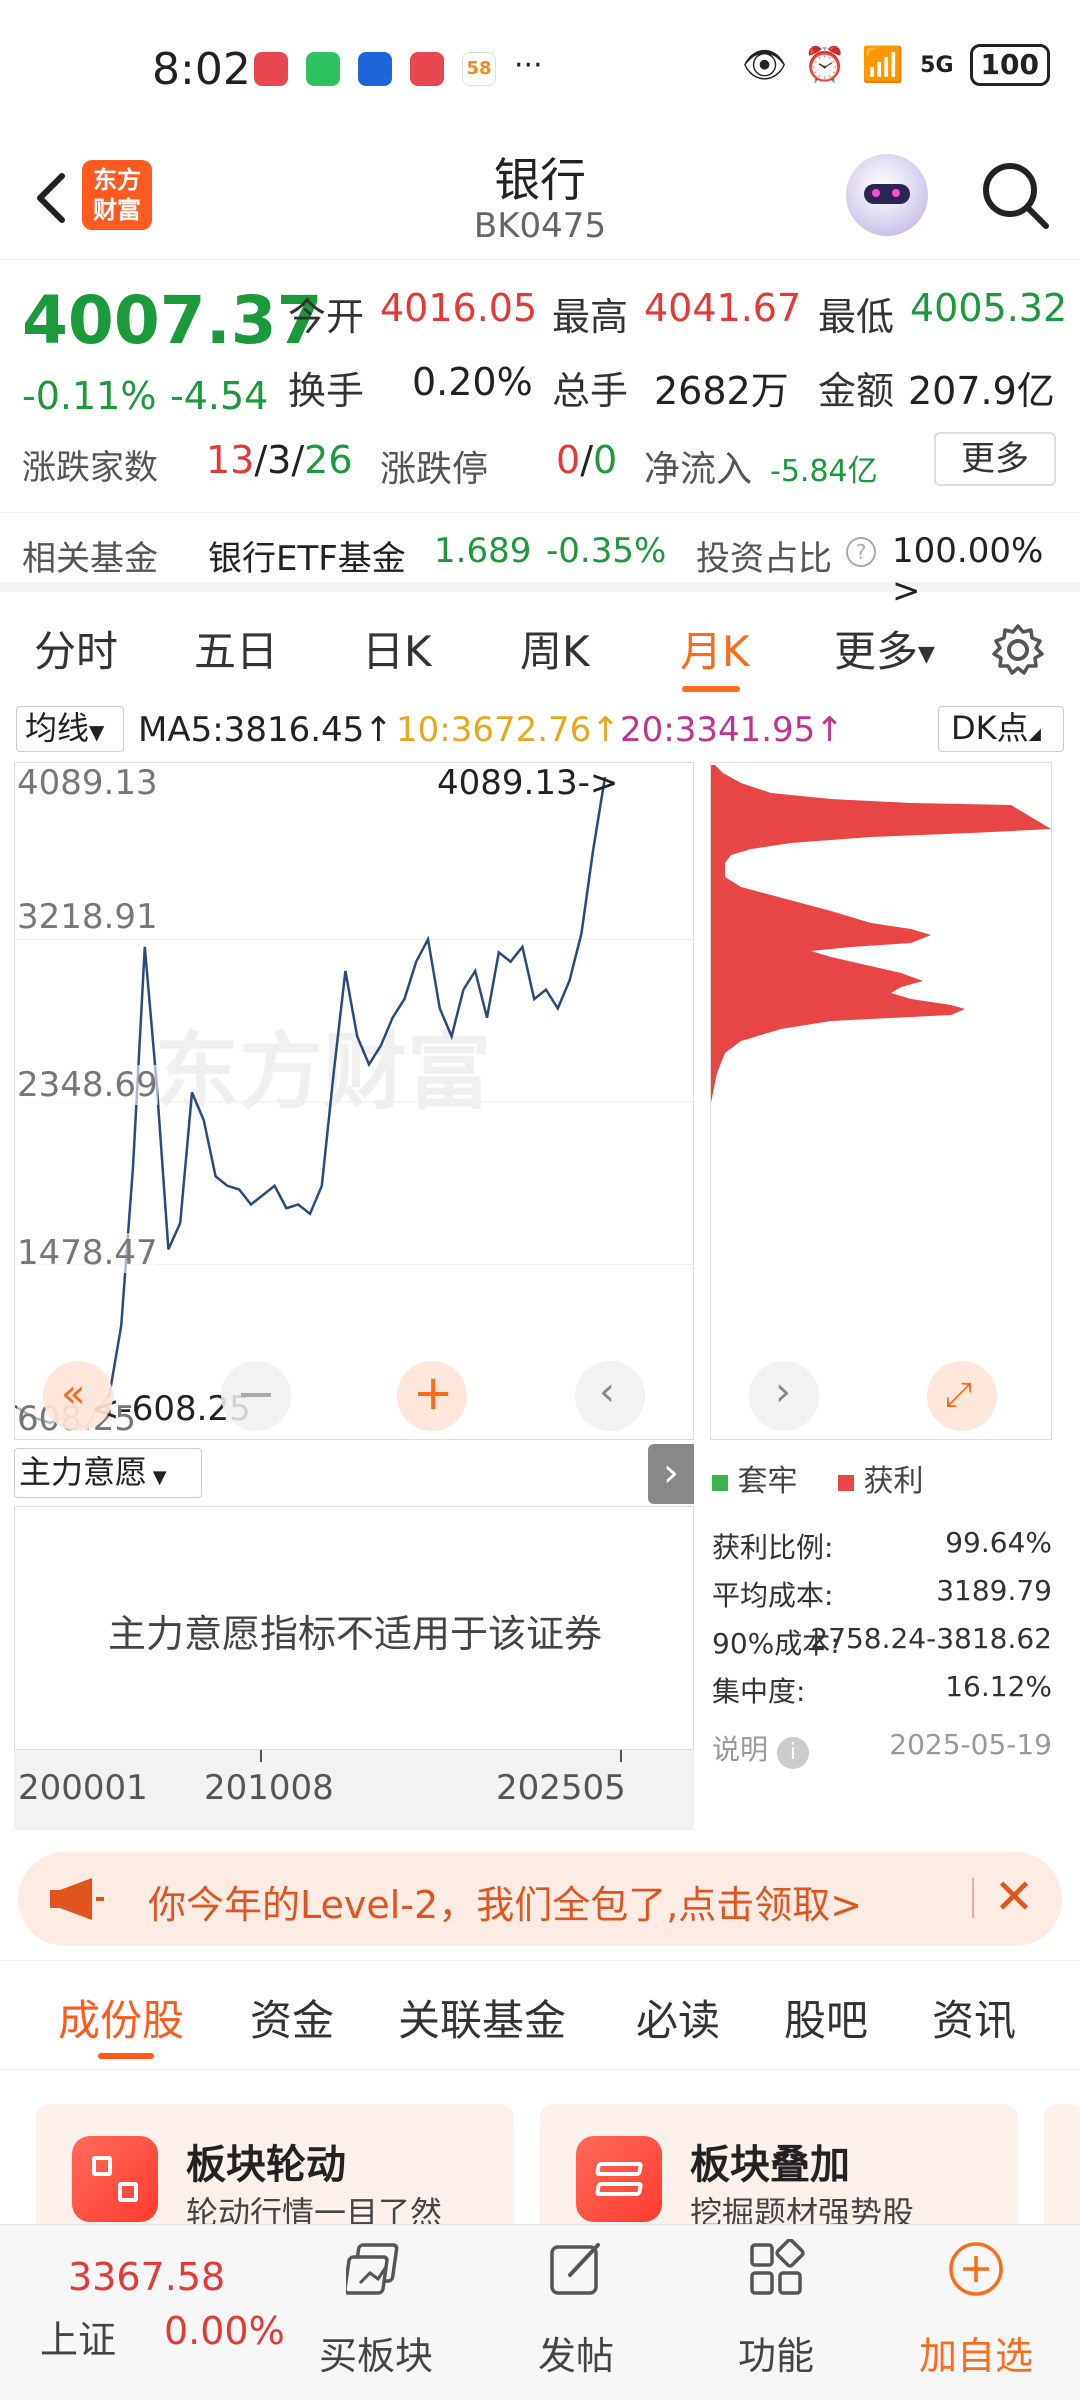  I want to click on robot-assistant-icon, so click(887, 195).